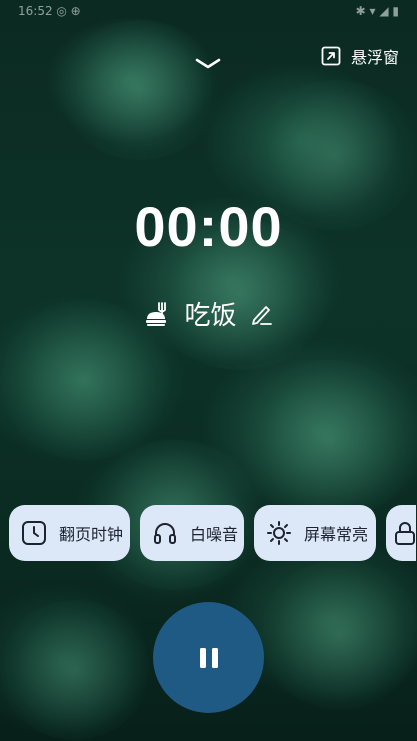  I want to click on float-window-button: 悬浮窗, so click(360, 56).